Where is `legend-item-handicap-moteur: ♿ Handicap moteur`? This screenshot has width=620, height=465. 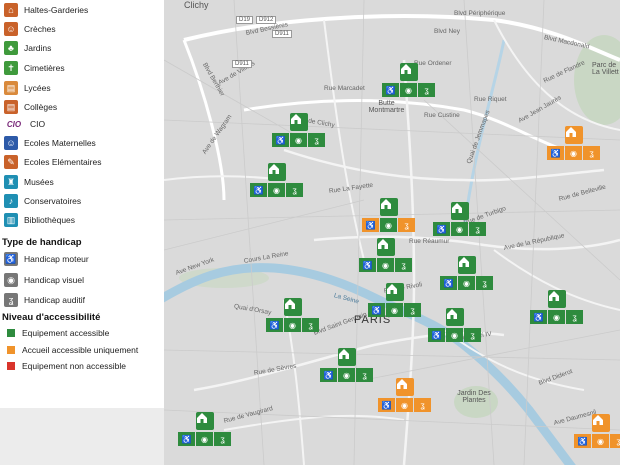 legend-item-handicap-moteur: ♿ Handicap moteur is located at coordinates (46, 259).